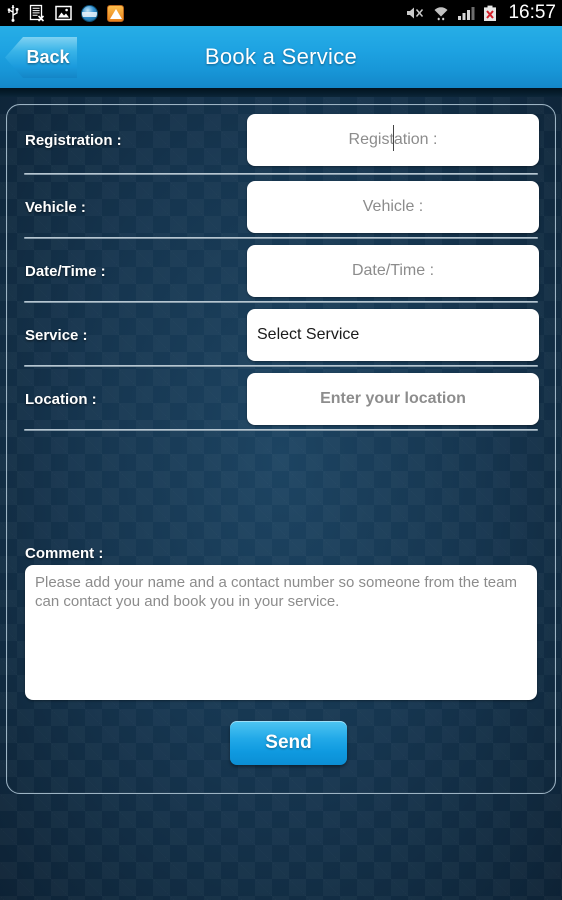 This screenshot has height=900, width=562. Describe the element at coordinates (115, 13) in the screenshot. I see `app-orange-icon` at that location.